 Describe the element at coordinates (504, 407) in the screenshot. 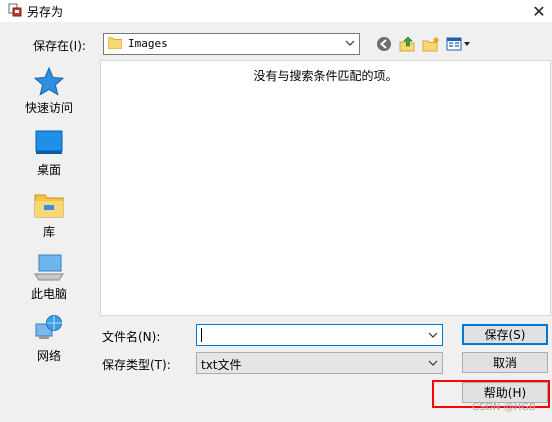

I see `watermark: CSDN @HGB` at that location.